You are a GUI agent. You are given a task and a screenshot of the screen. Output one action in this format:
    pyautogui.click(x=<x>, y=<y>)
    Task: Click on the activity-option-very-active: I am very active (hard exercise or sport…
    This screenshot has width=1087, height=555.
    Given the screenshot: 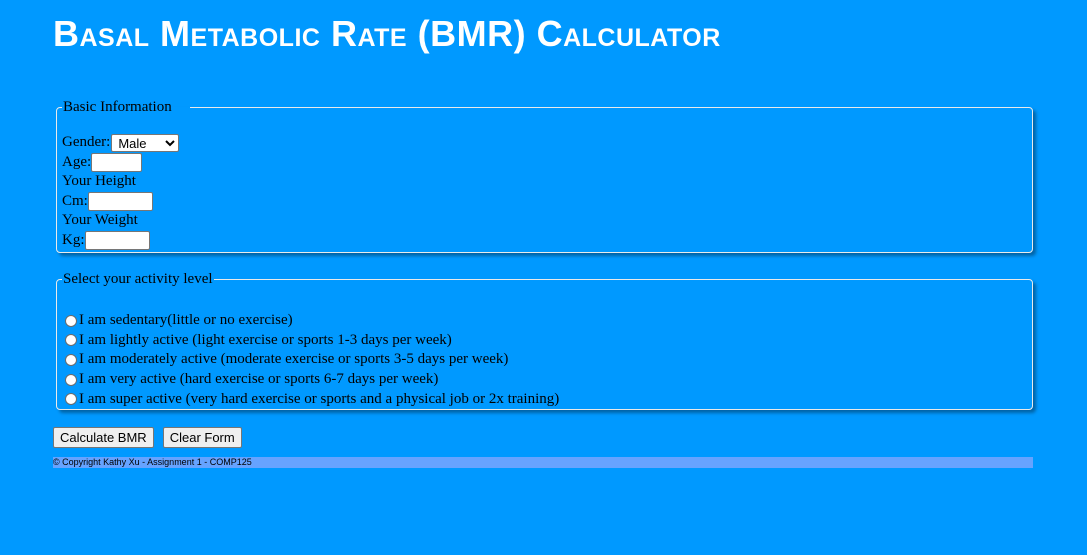 What is the action you would take?
    pyautogui.click(x=544, y=380)
    